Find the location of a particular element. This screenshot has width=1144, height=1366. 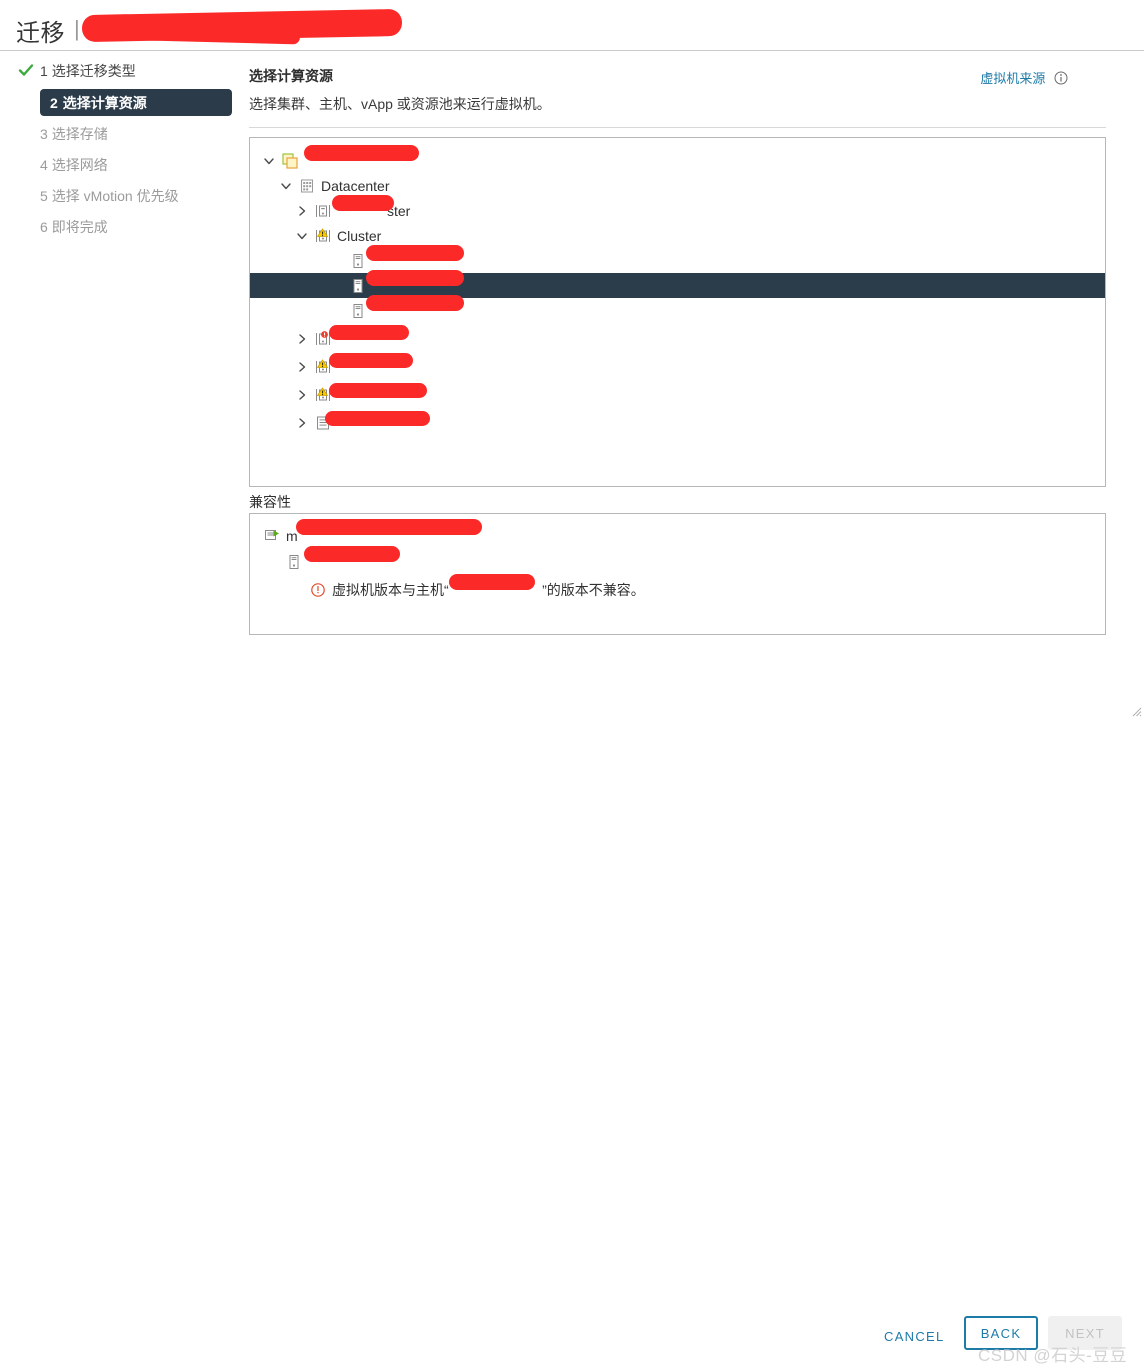

vcenter-icon is located at coordinates (290, 160).